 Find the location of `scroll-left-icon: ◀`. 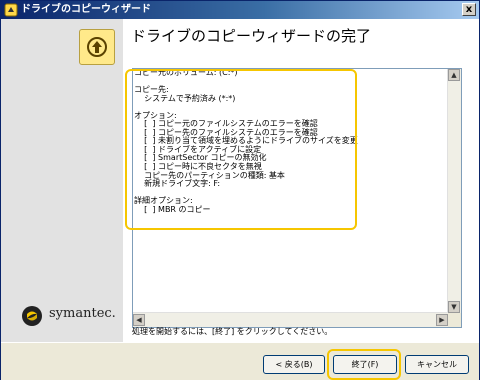

scroll-left-icon: ◀ is located at coordinates (139, 320).